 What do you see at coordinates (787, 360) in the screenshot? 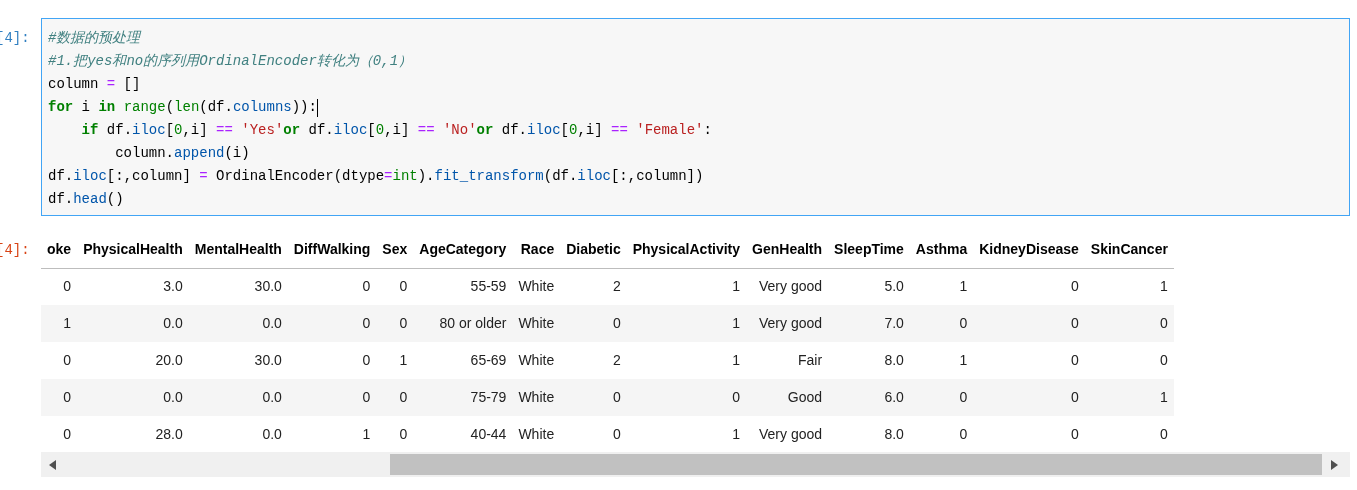
I see `table-cell: Fair` at bounding box center [787, 360].